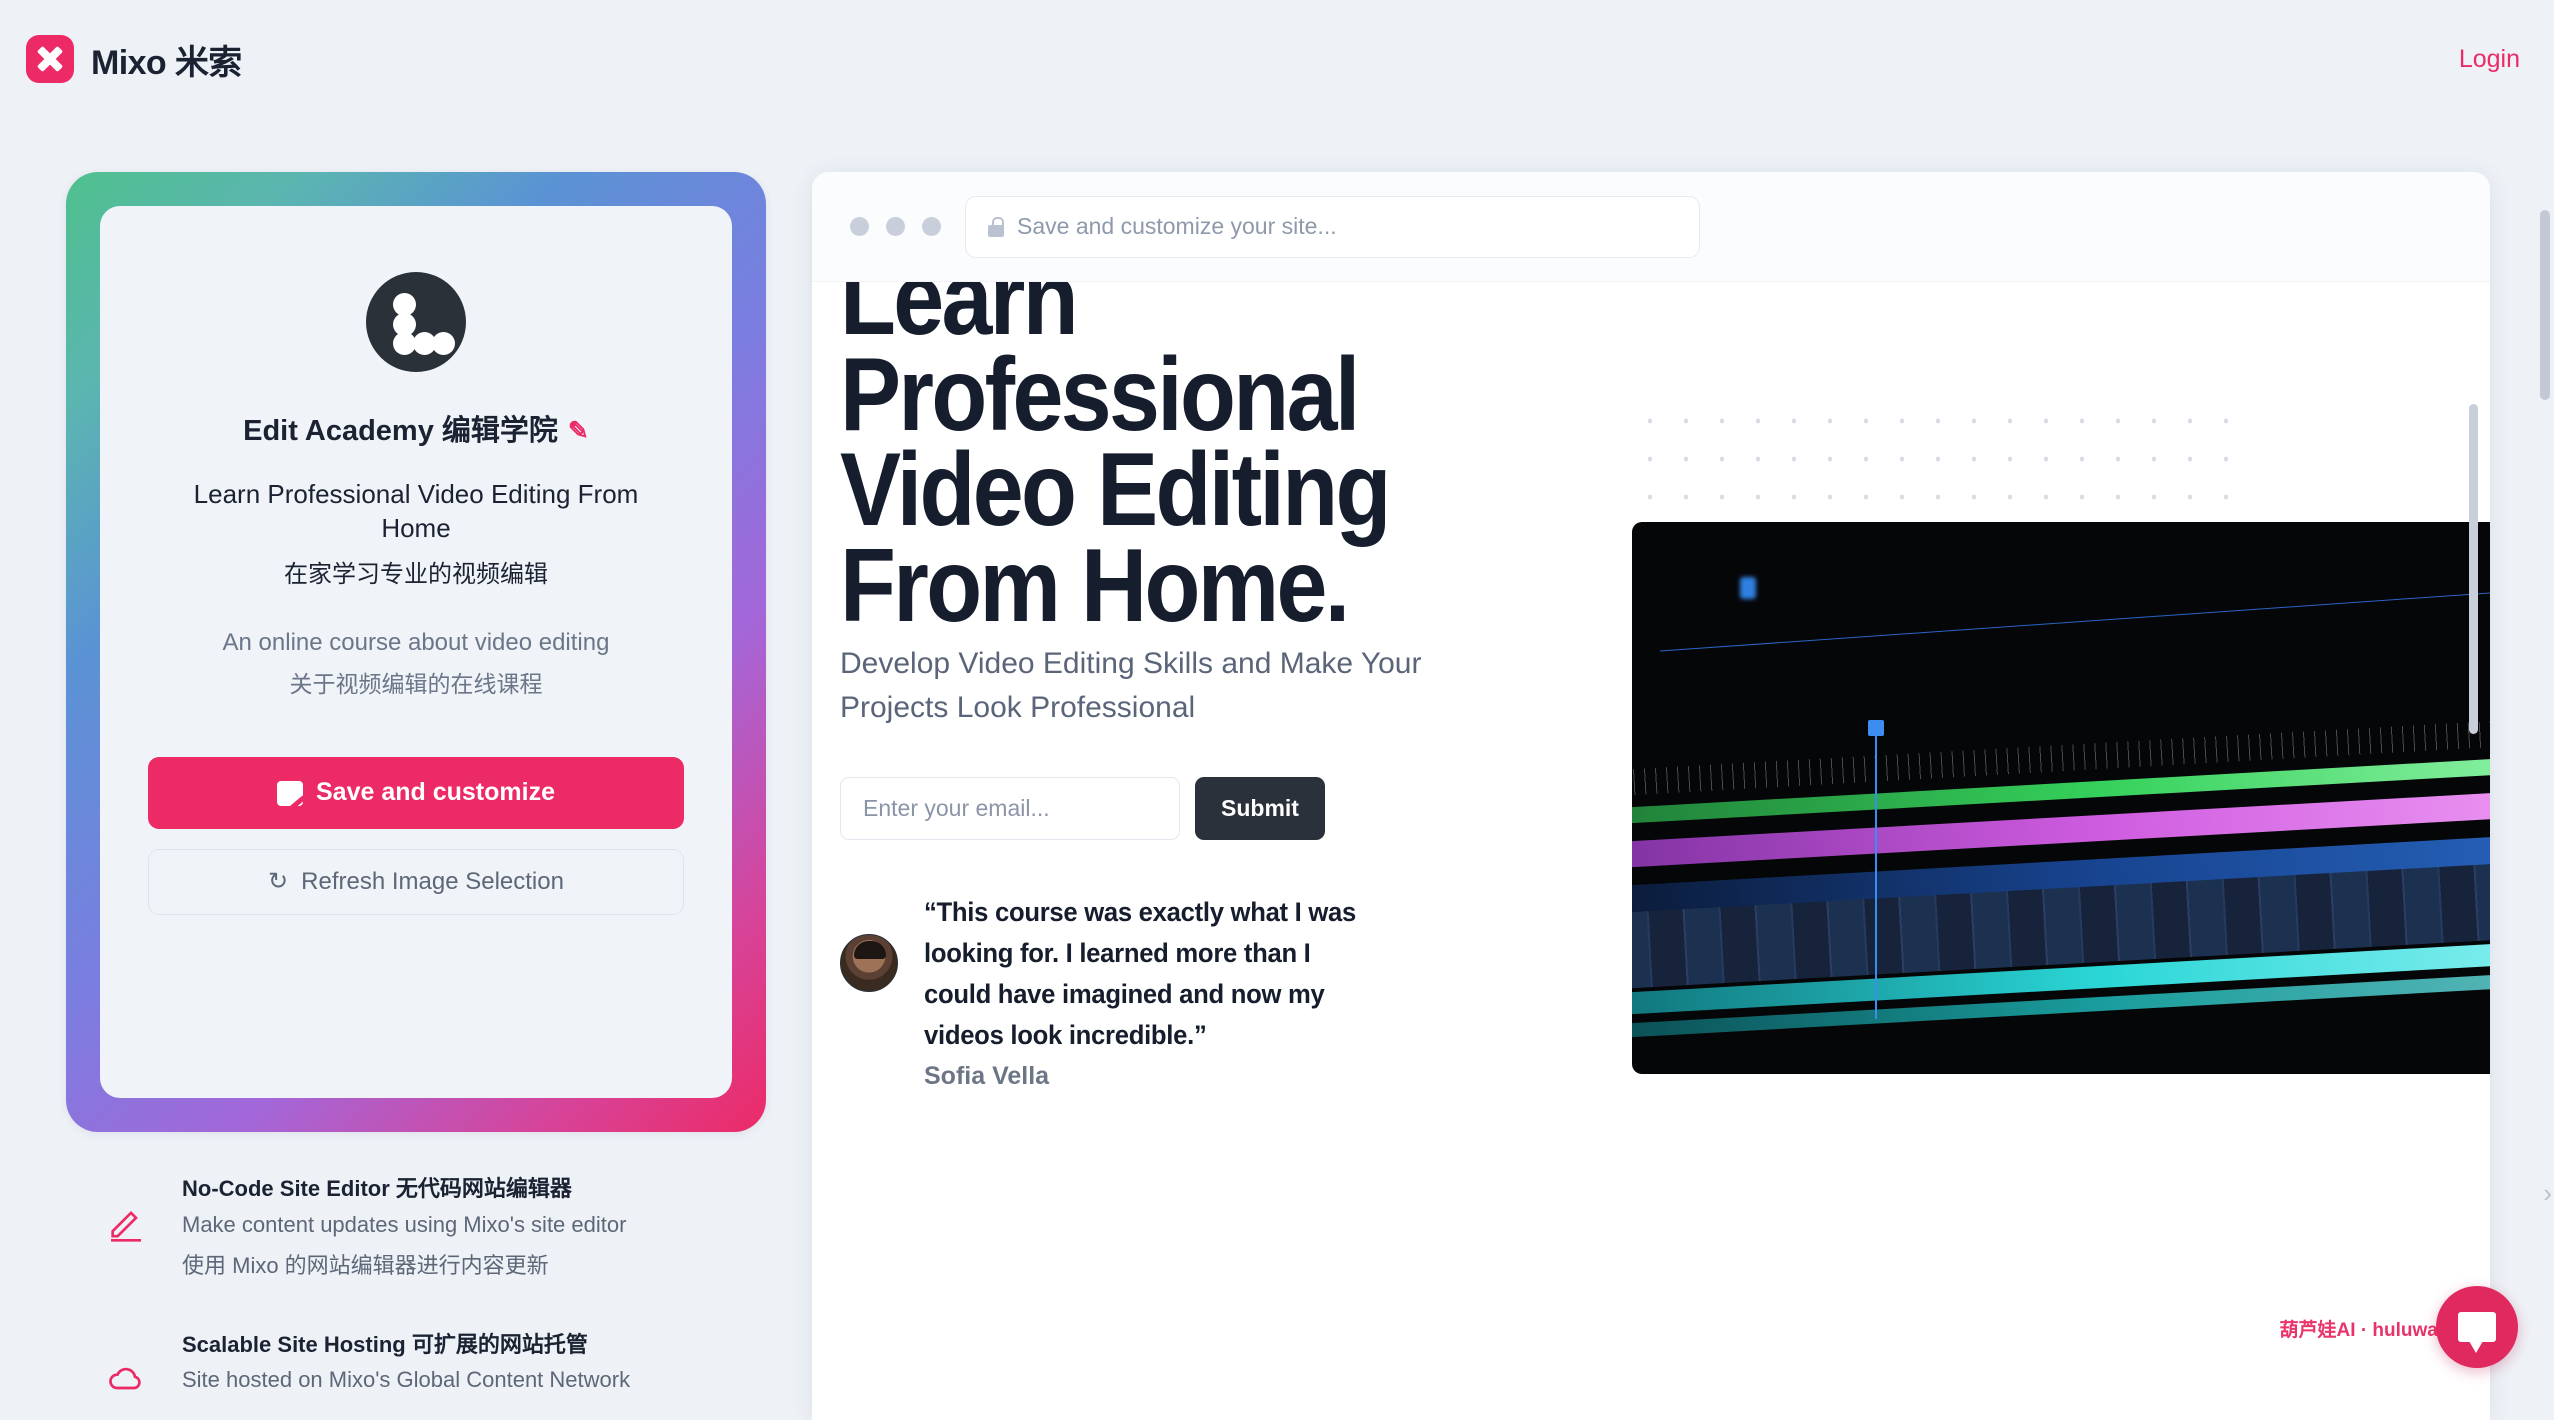  I want to click on feature-title: Scalable Site Hosting 可扩展的网站托管, so click(385, 1344).